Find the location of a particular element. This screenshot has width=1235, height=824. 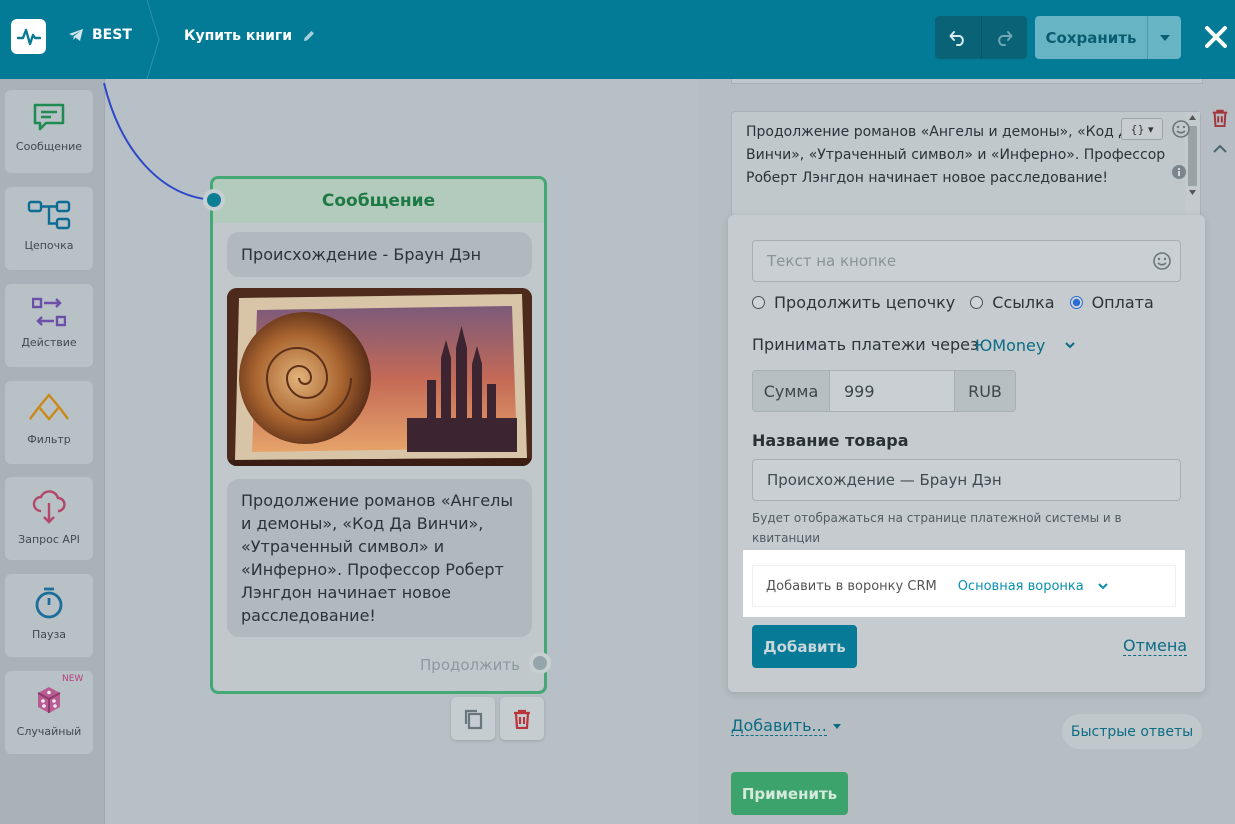

button-emoji-icon is located at coordinates (1162, 261).